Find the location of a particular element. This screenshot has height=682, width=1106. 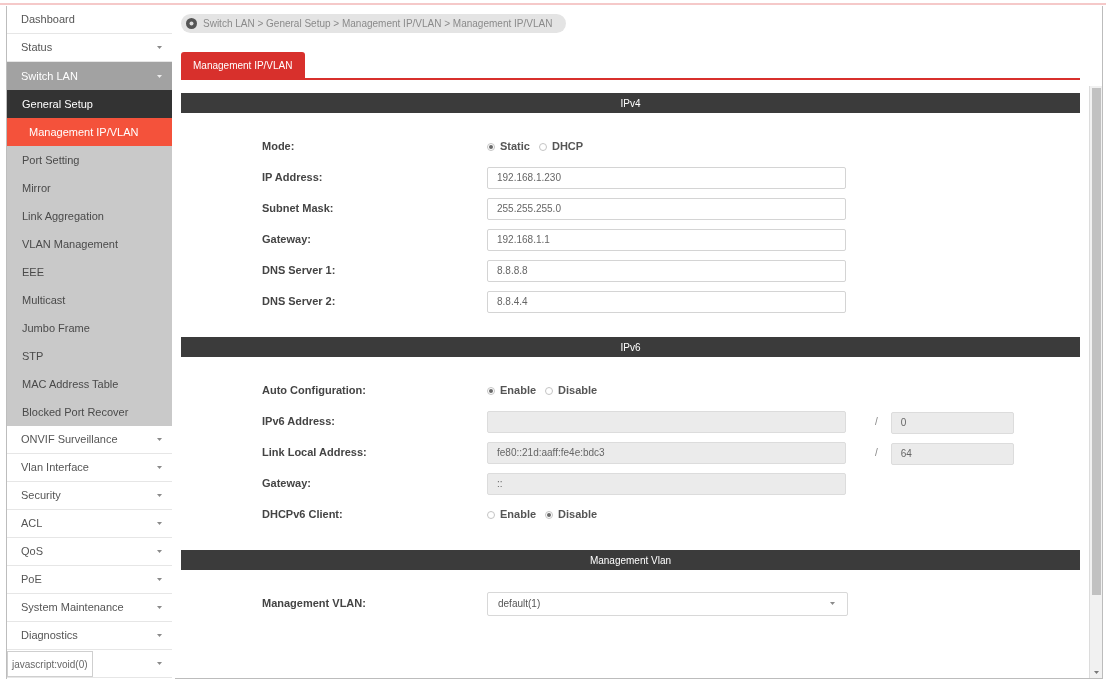

scrollbar-thumb is located at coordinates (1096, 341).